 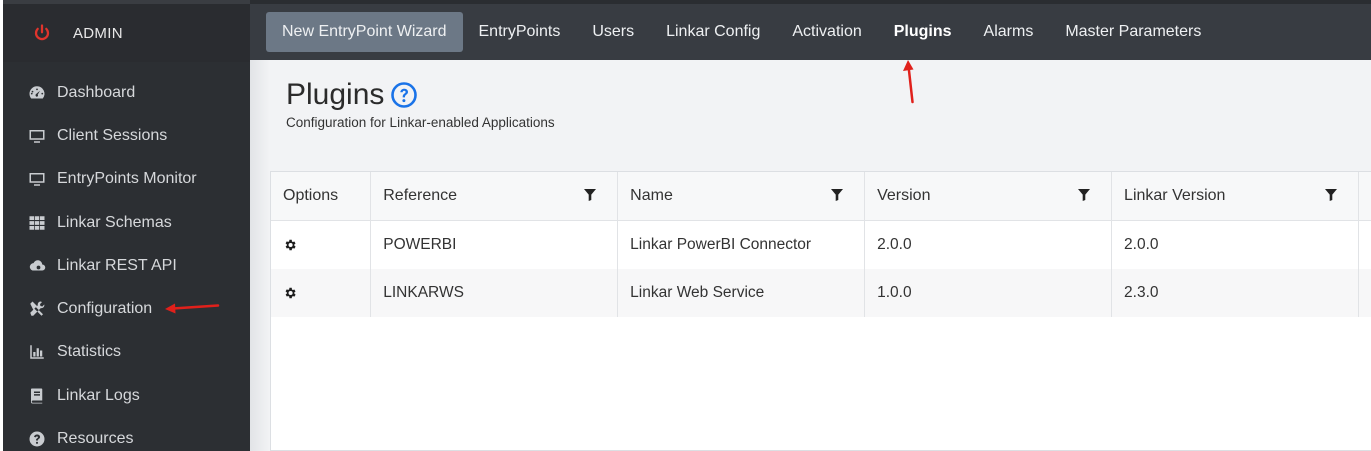 I want to click on sidebar-item-label: Client Sessions, so click(x=112, y=135).